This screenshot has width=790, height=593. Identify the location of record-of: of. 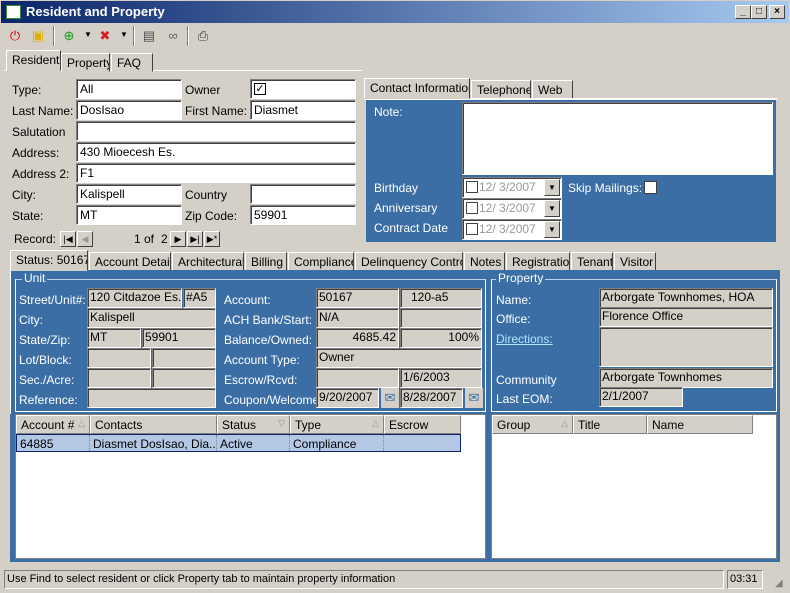
(149, 239).